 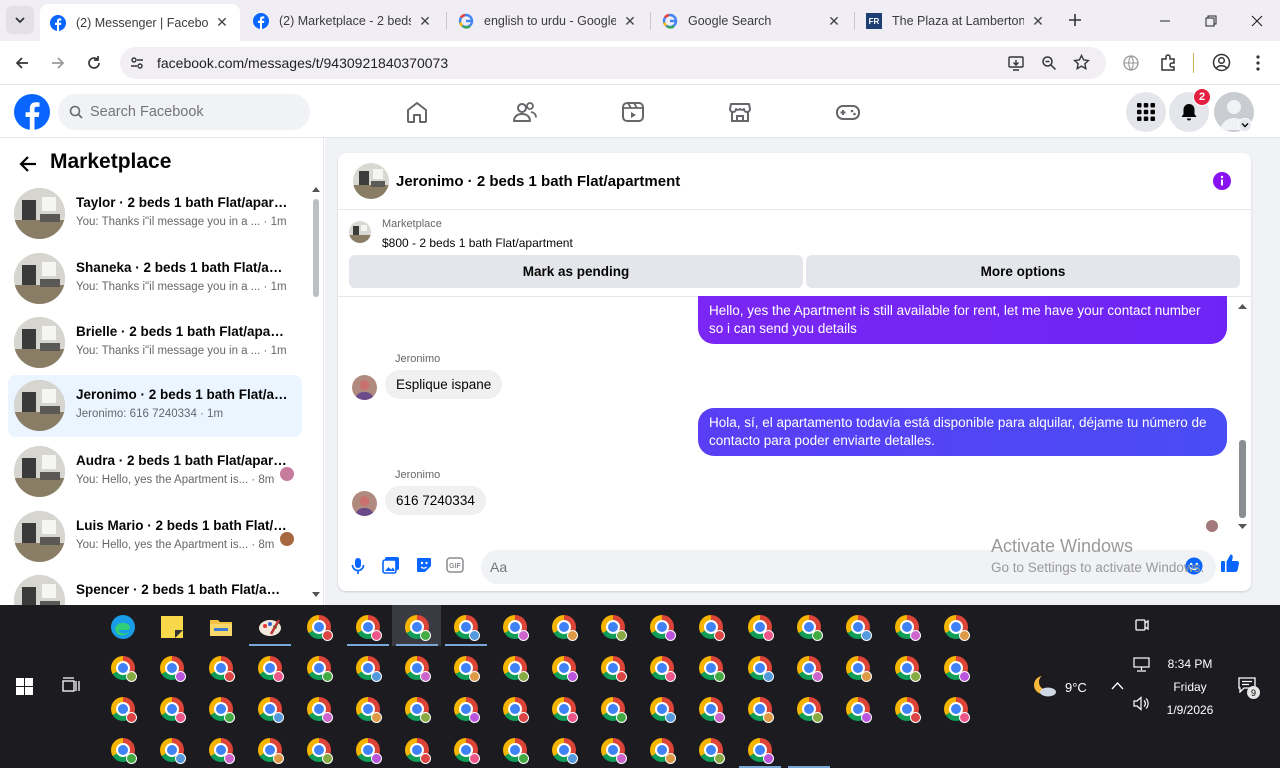 What do you see at coordinates (155, 587) in the screenshot?
I see `conversation-item: Spencer · 2 beds 1 bath Flat/apartment` at bounding box center [155, 587].